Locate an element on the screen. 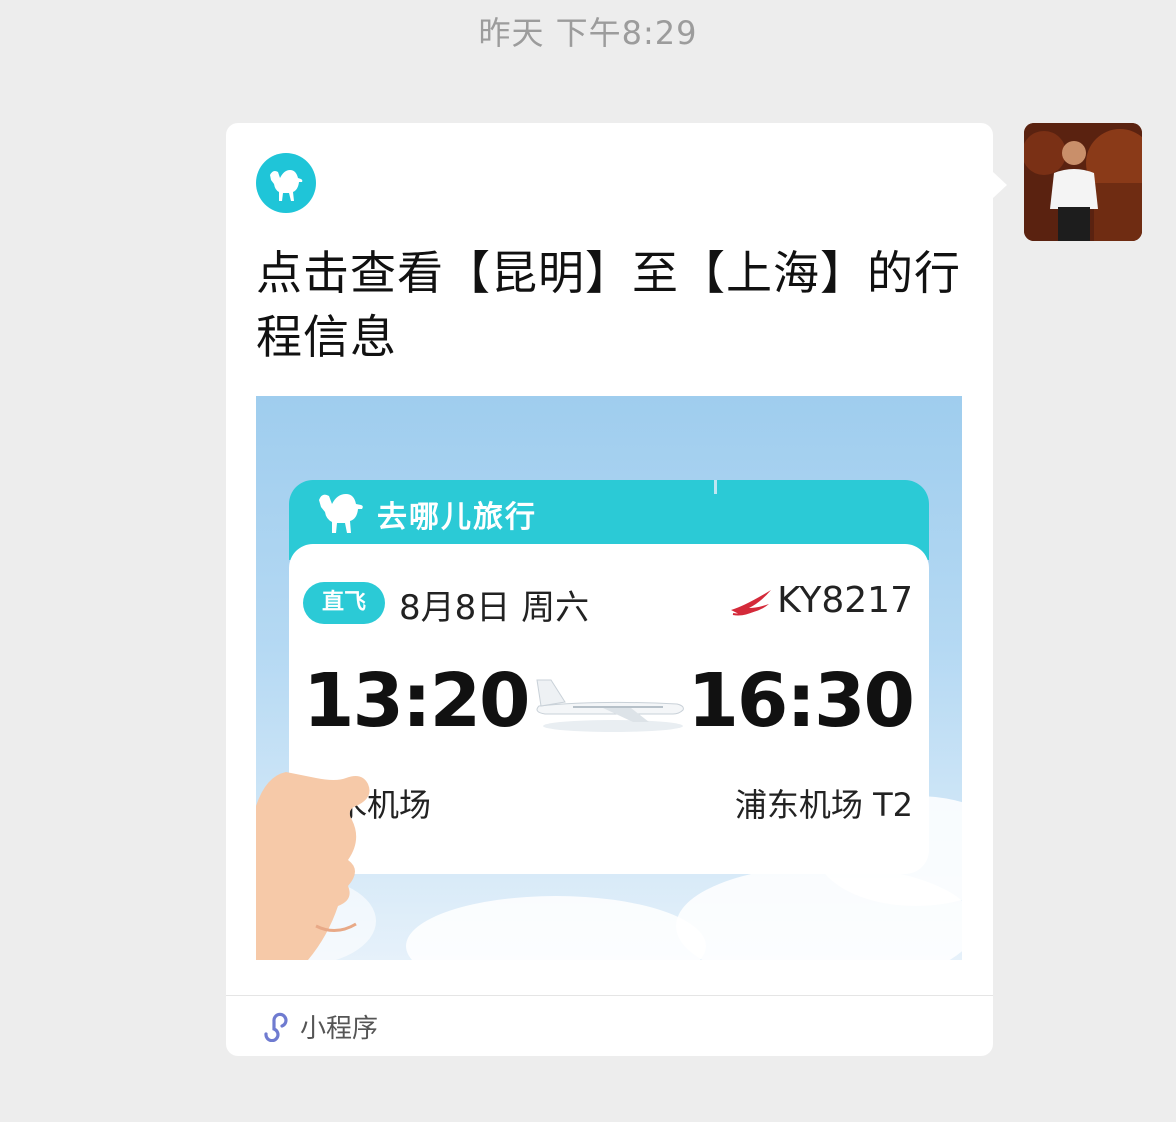 Image resolution: width=1176 pixels, height=1122 pixels. qunar-camel-icon is located at coordinates (286, 183).